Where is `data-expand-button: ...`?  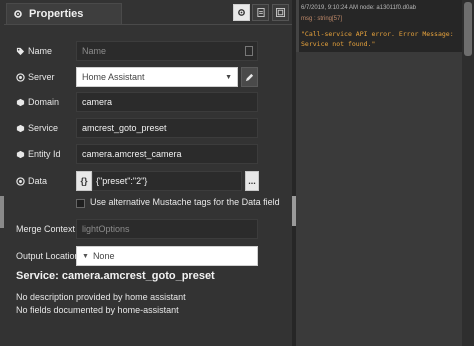 data-expand-button: ... is located at coordinates (252, 181).